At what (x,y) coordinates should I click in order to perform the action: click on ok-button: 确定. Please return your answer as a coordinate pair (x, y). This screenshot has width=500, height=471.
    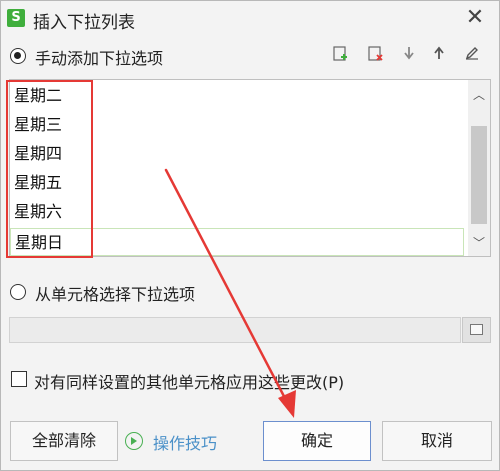
    Looking at the image, I should click on (317, 441).